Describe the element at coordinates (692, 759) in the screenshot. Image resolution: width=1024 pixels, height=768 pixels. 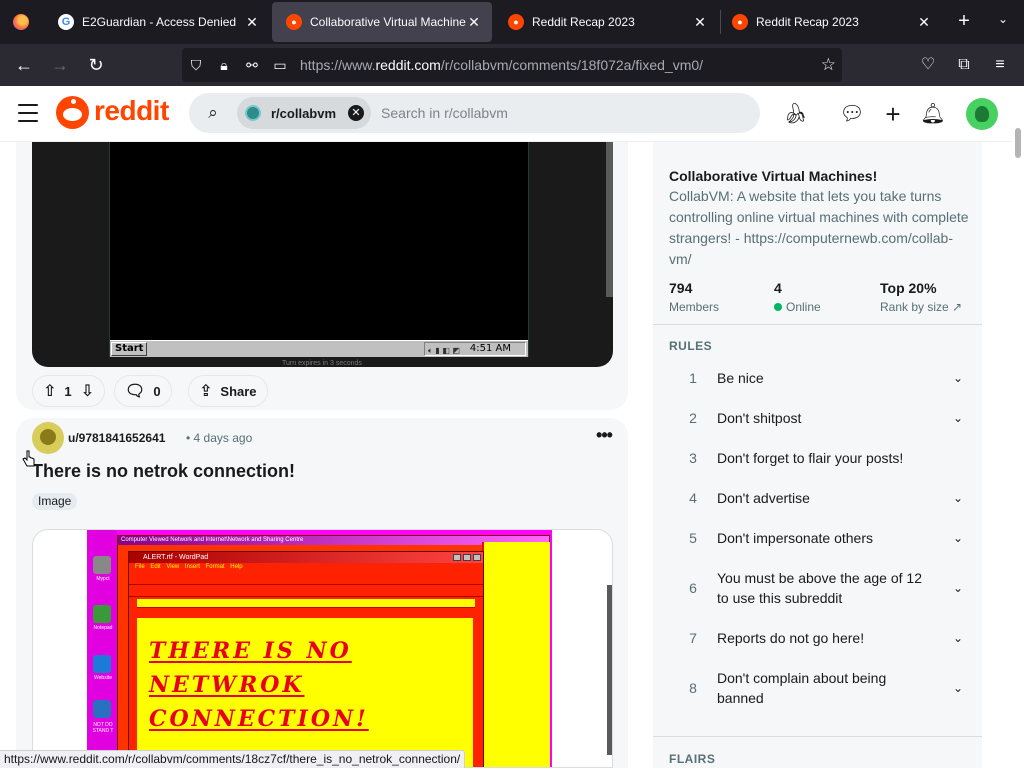
I see `flairs-heading: FLAIRS` at that location.